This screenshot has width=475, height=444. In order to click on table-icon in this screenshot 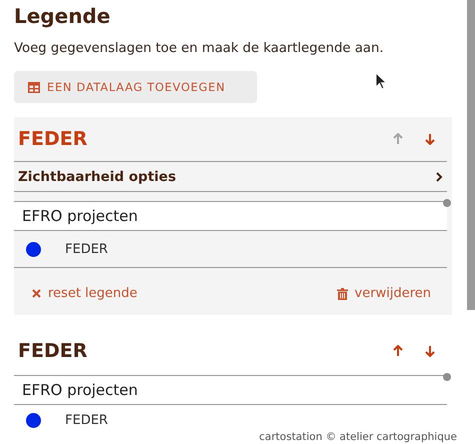, I will do `click(34, 87)`.